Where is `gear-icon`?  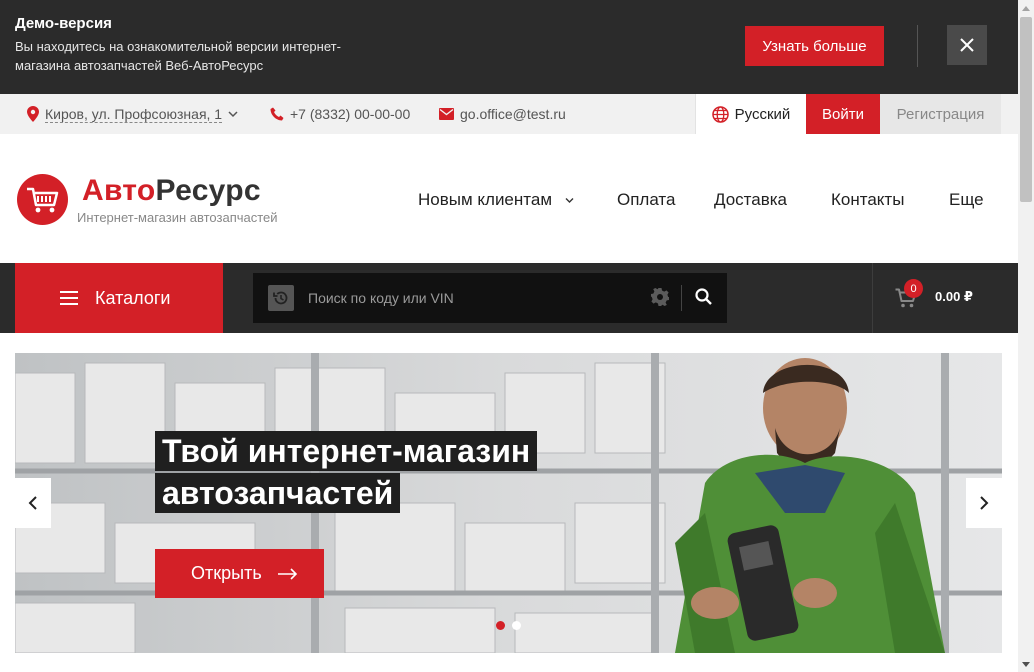 gear-icon is located at coordinates (660, 297).